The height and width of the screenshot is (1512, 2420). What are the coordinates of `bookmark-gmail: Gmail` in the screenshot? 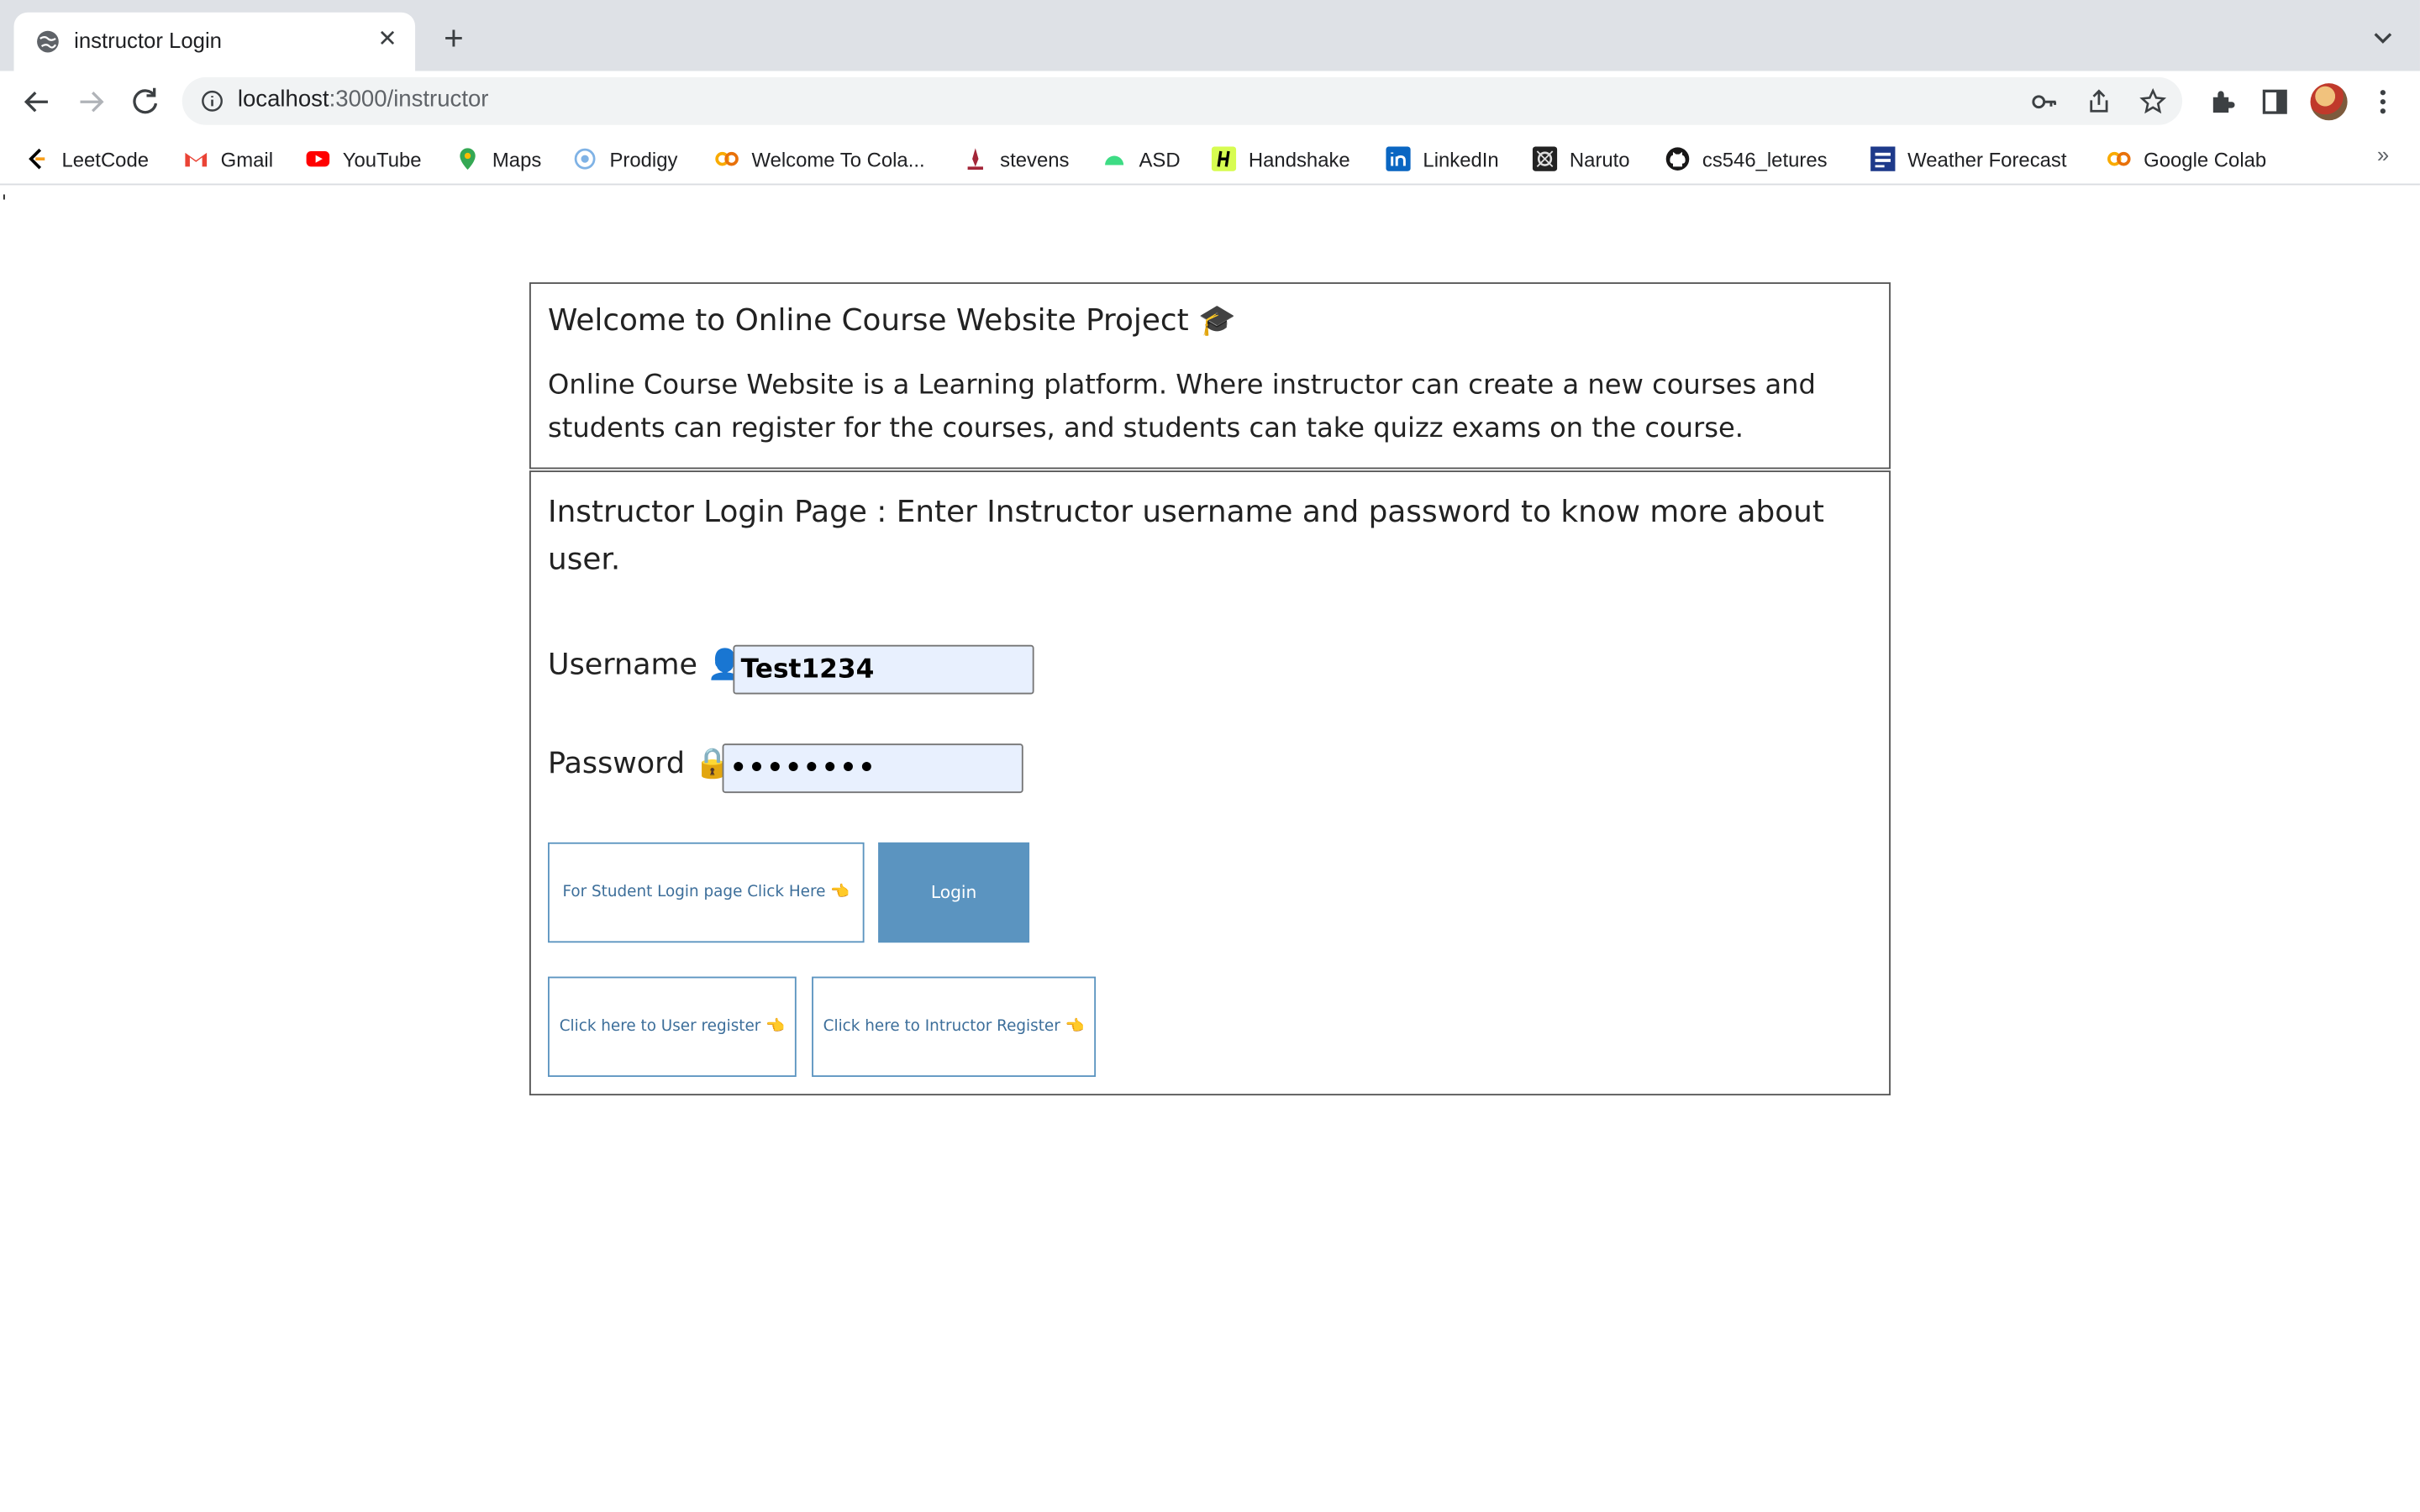 It's located at (228, 159).